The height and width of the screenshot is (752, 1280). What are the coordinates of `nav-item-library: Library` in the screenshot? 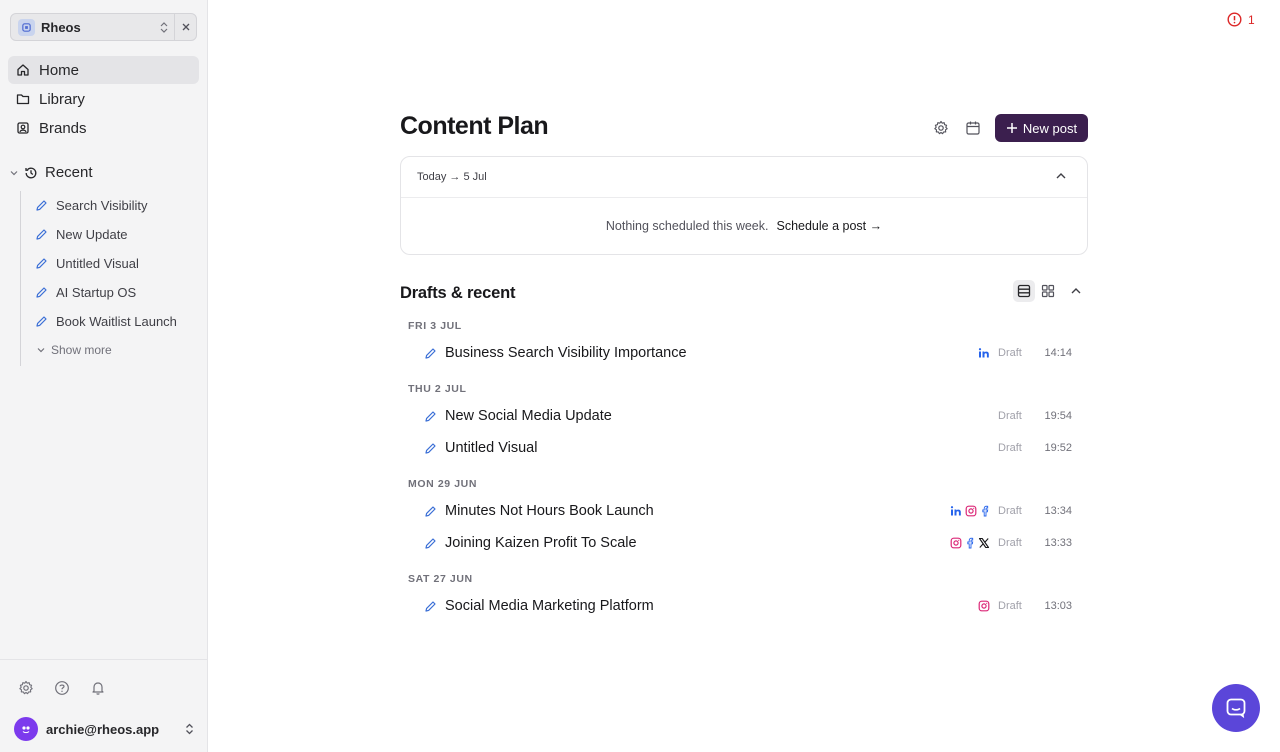 It's located at (103, 99).